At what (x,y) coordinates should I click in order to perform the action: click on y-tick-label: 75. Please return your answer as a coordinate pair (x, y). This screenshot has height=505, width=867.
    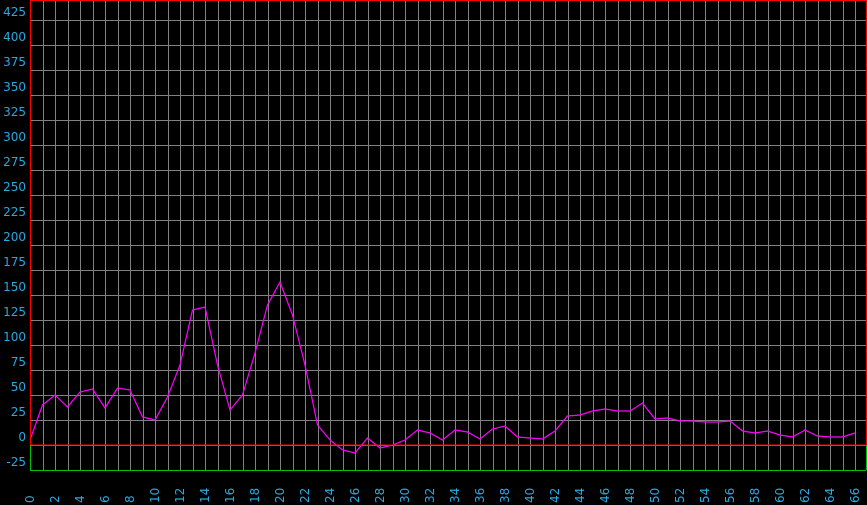
    Looking at the image, I should click on (18, 362).